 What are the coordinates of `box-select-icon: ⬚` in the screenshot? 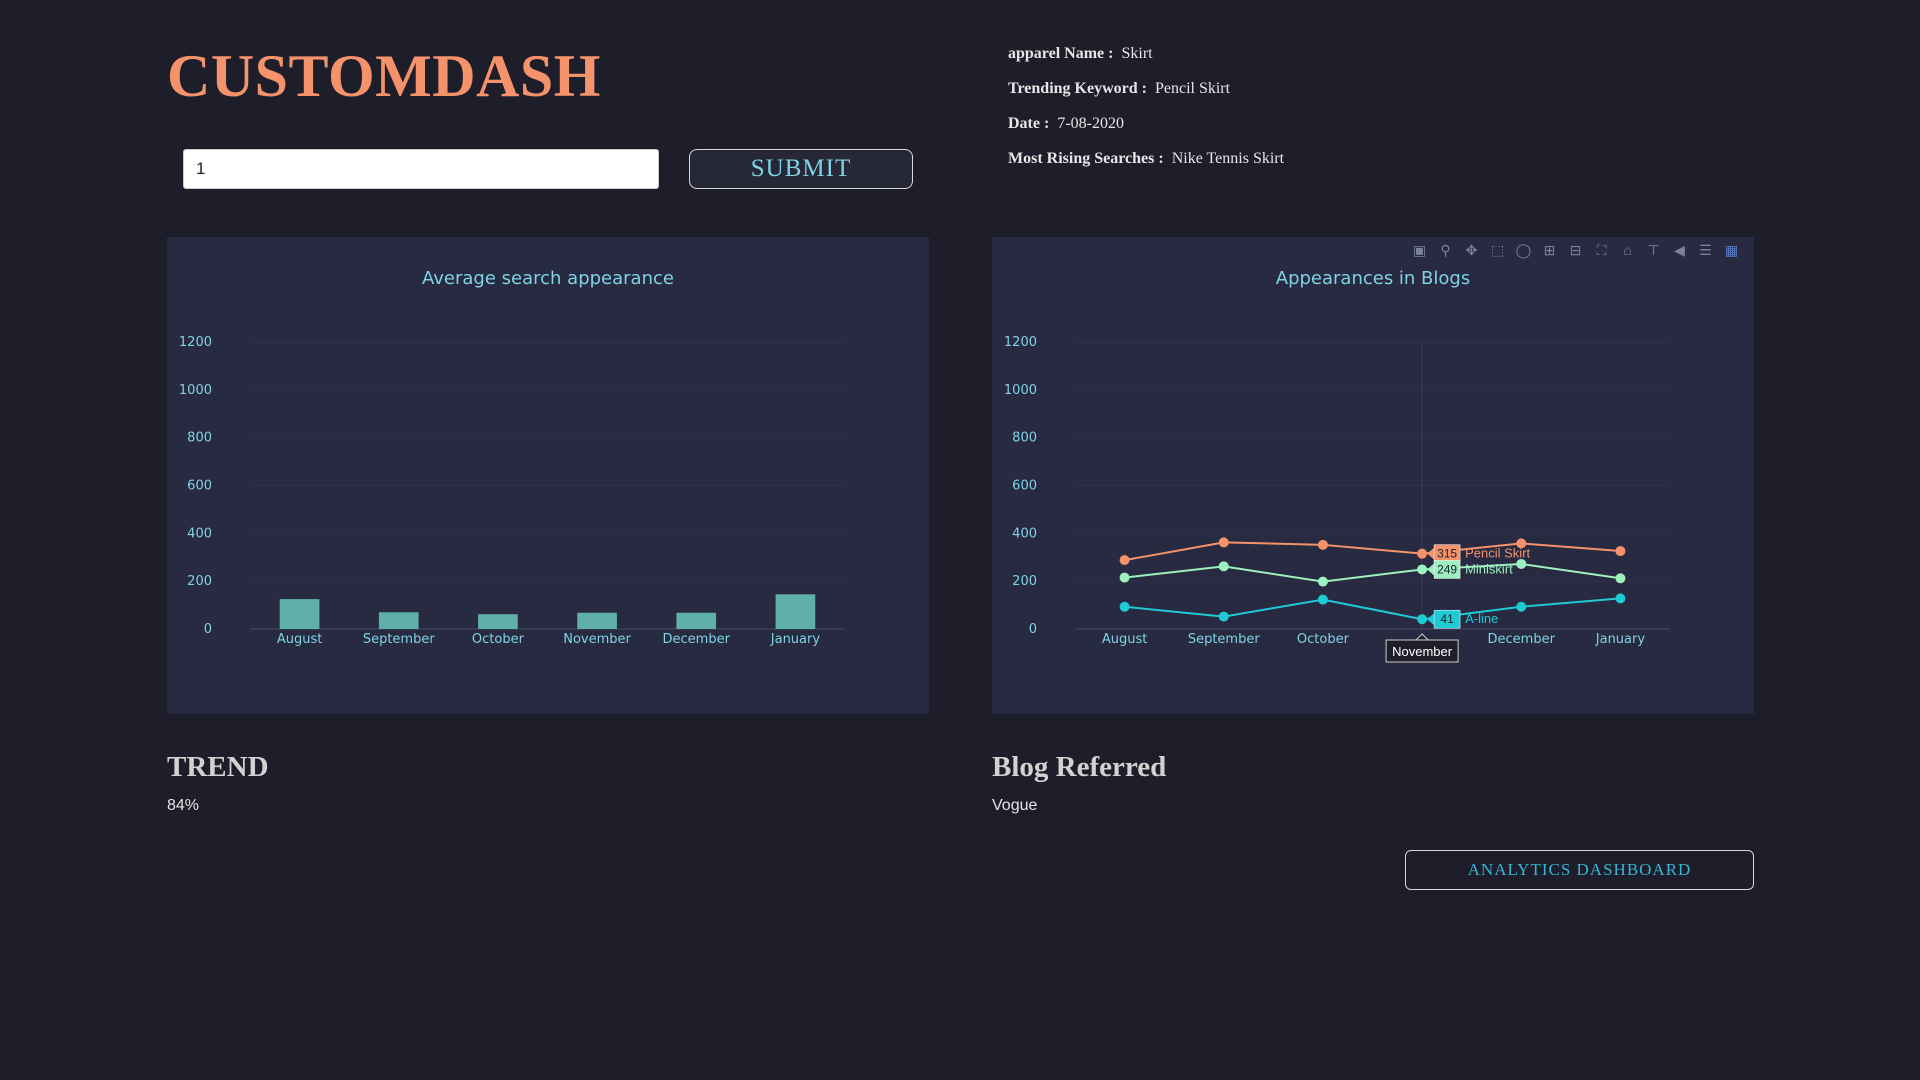 It's located at (1497, 250).